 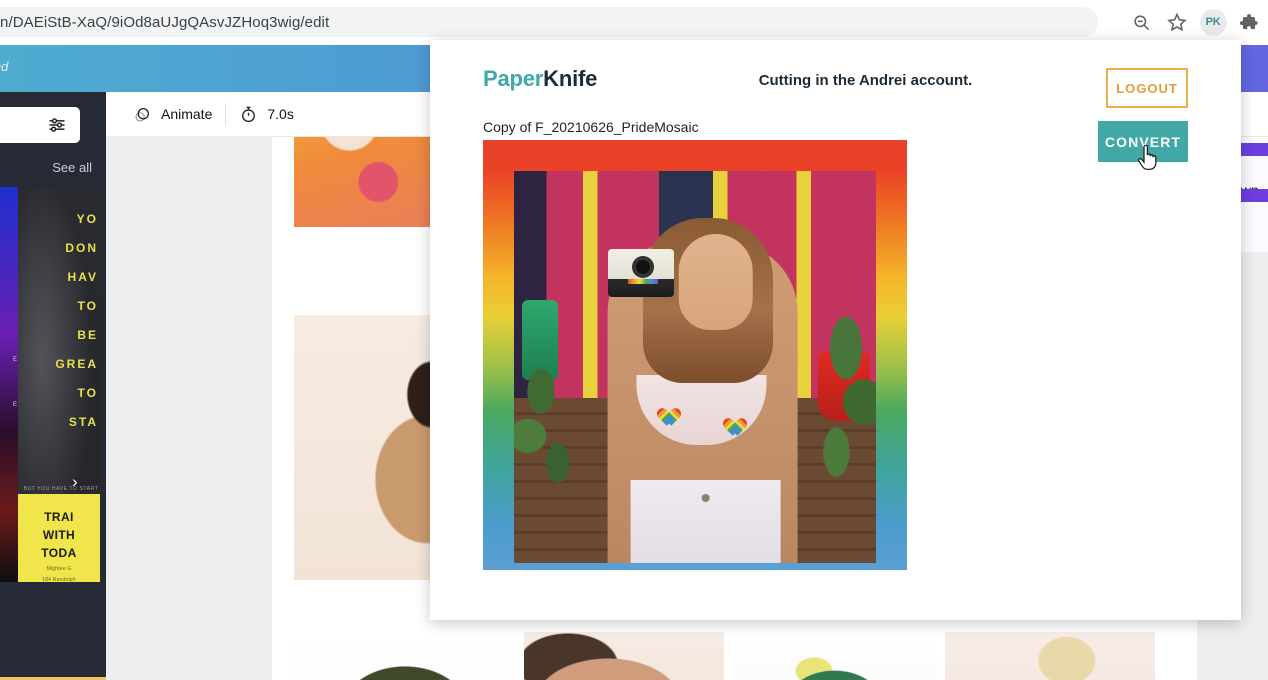 I want to click on duration-button: 7.0s, so click(x=266, y=114).